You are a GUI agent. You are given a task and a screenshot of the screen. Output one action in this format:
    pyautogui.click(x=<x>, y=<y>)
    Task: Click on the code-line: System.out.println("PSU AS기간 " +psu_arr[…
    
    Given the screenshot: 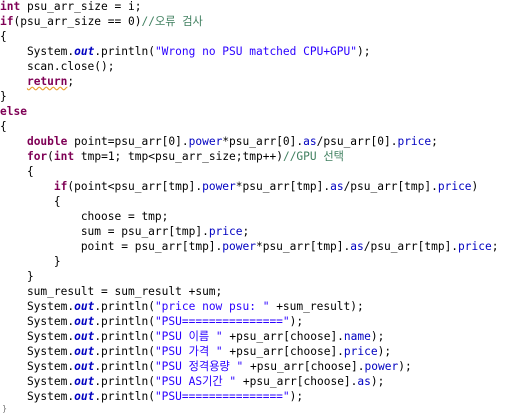 What is the action you would take?
    pyautogui.click(x=192, y=381)
    